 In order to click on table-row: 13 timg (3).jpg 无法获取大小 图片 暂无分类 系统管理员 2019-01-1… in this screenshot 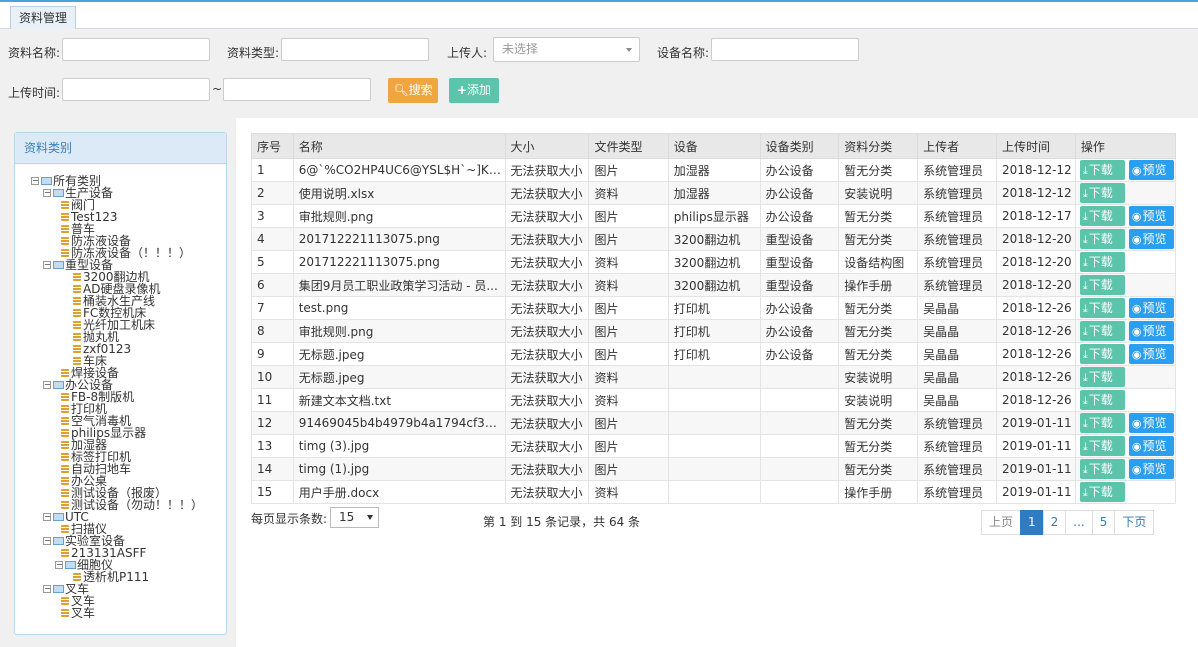, I will do `click(714, 446)`.